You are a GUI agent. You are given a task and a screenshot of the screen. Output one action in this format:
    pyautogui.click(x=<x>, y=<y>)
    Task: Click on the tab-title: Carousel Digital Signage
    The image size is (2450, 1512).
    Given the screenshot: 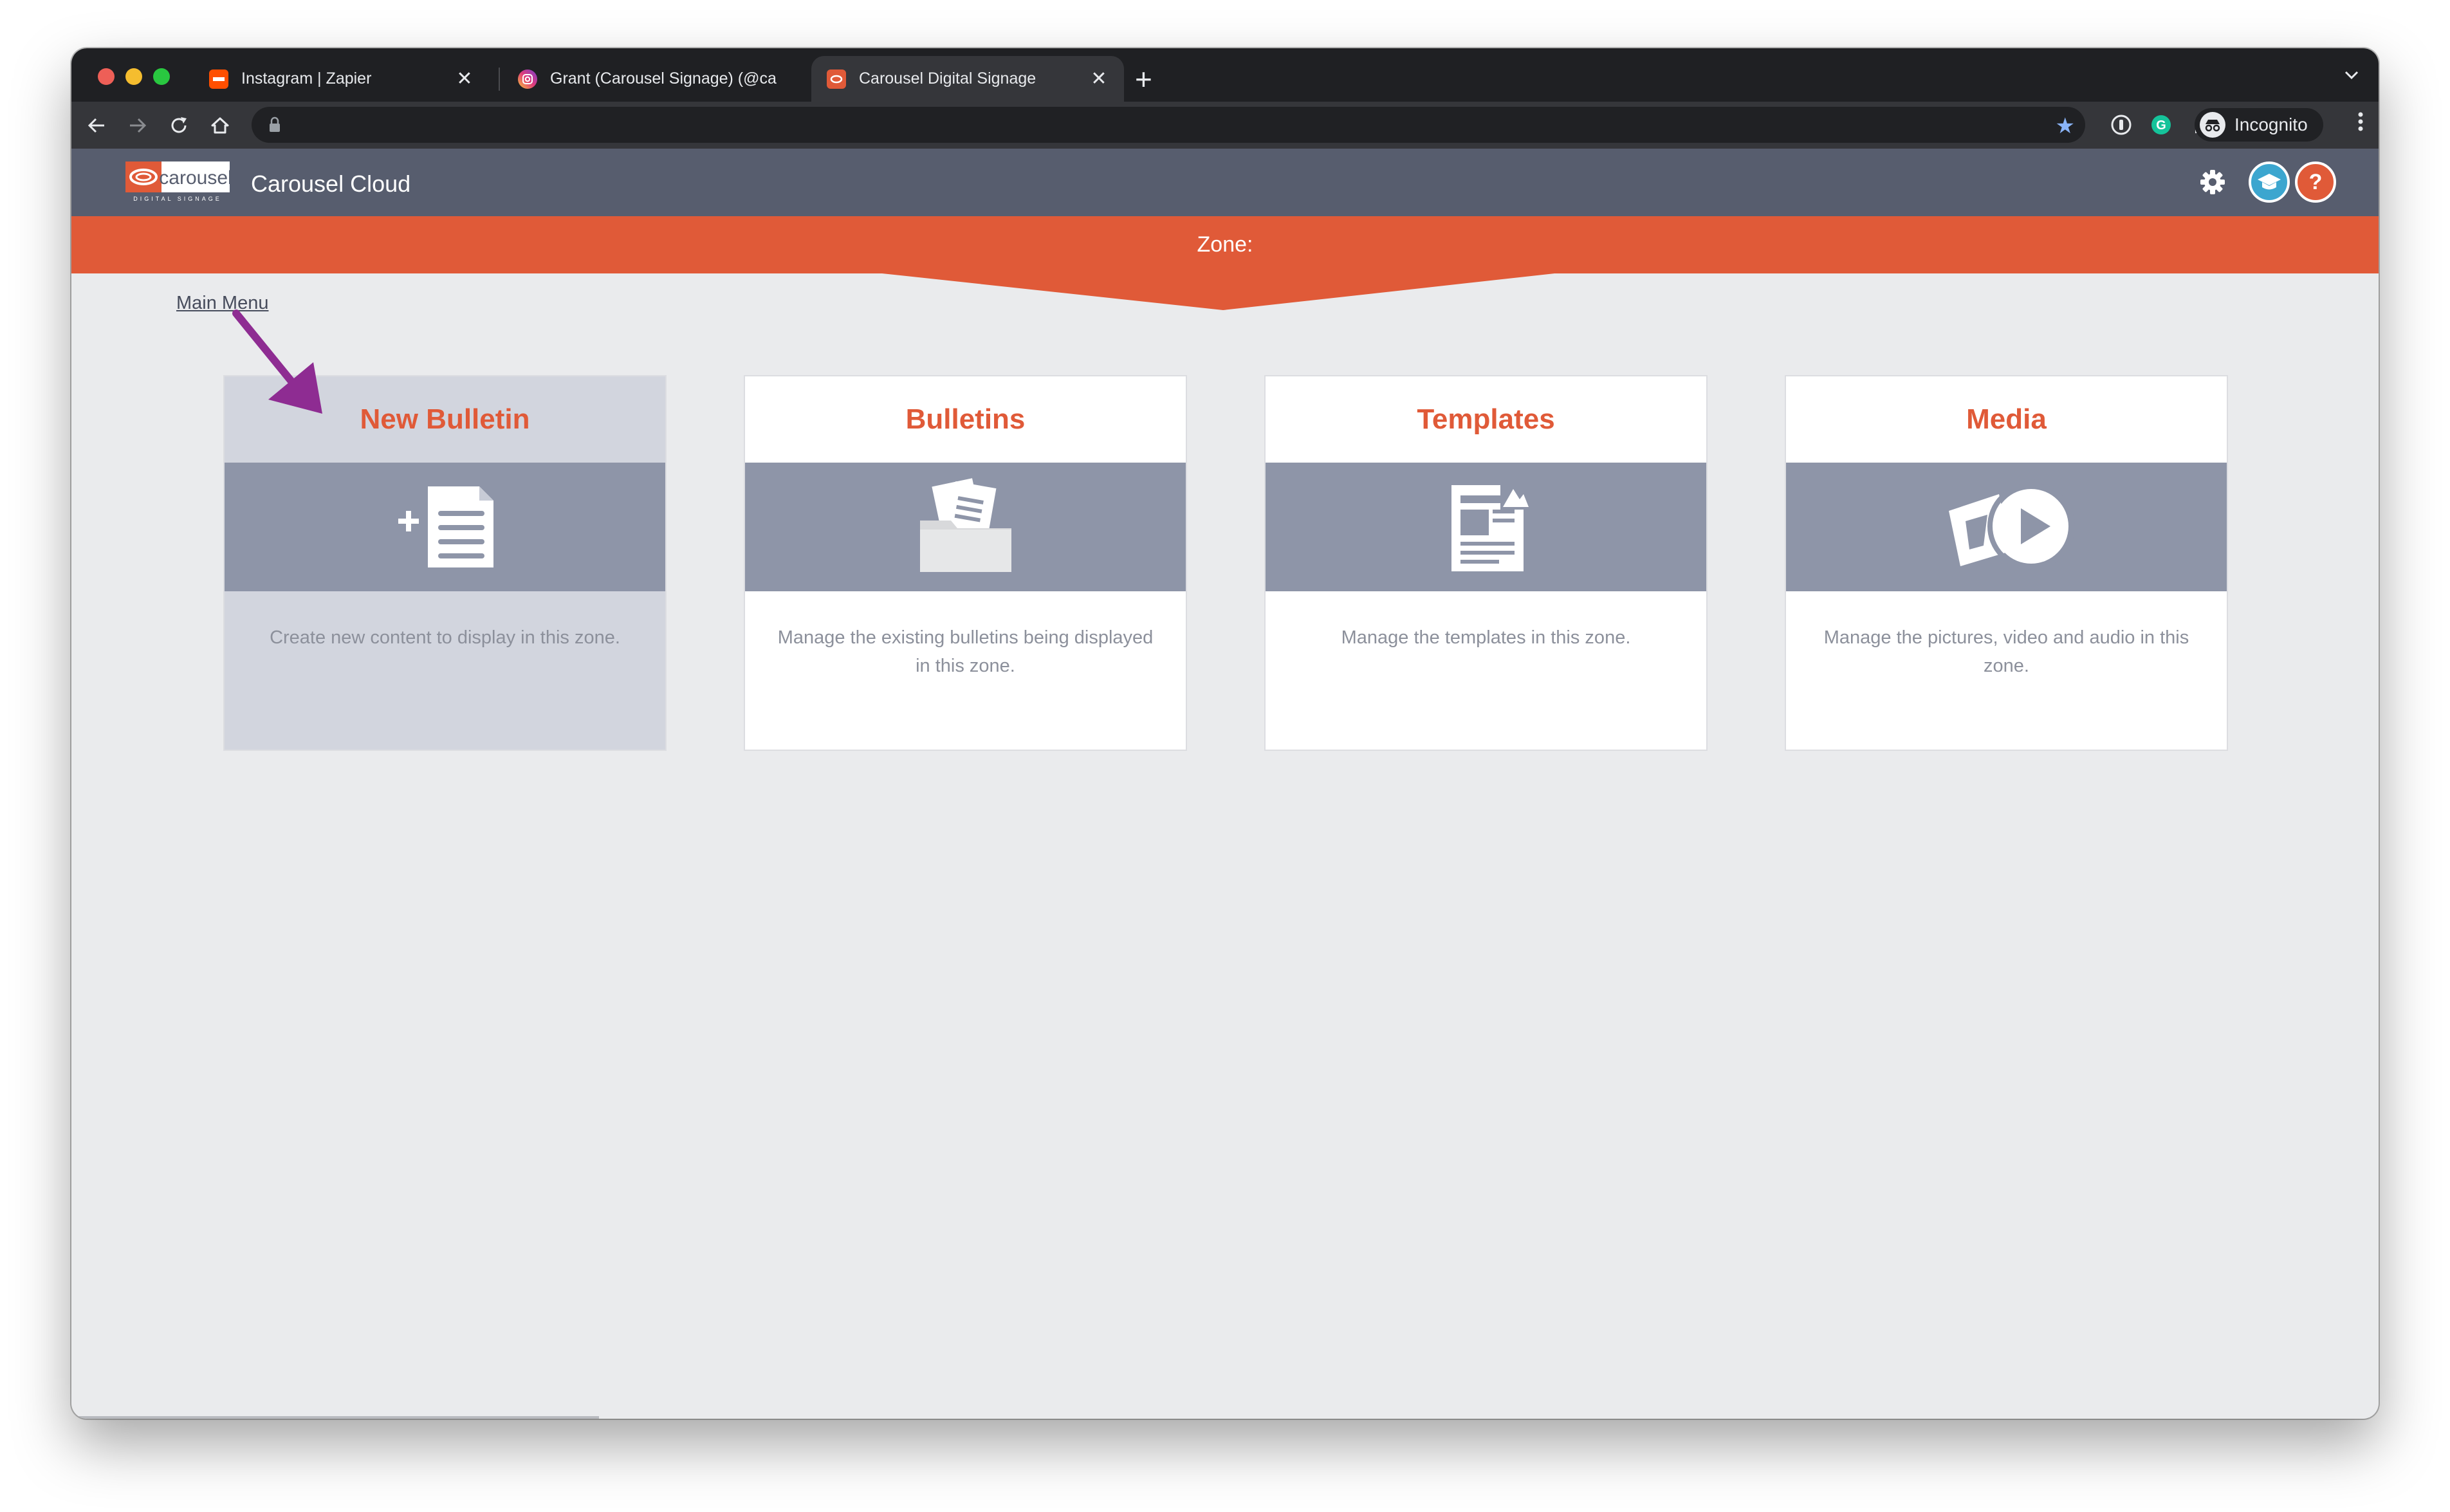 What is the action you would take?
    pyautogui.click(x=948, y=78)
    